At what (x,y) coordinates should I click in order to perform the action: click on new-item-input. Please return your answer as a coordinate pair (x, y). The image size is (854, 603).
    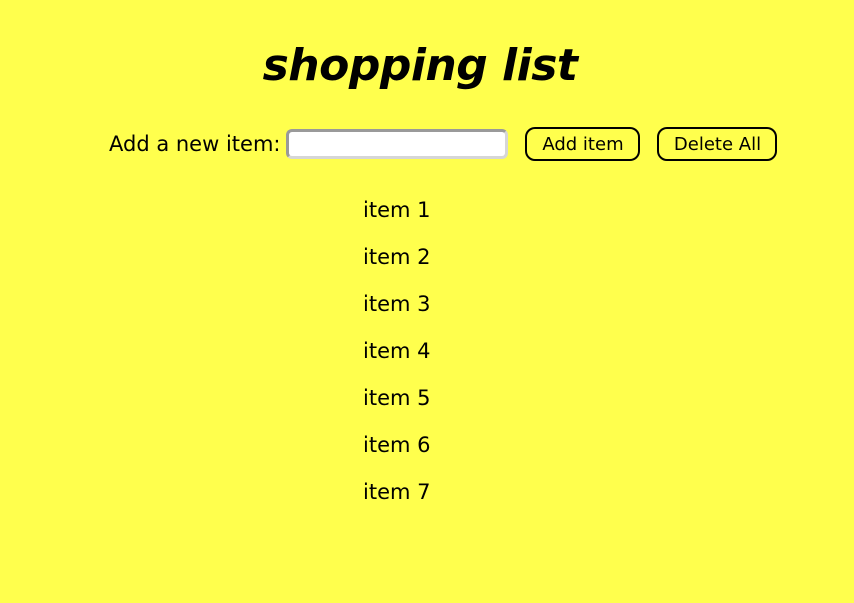
    Looking at the image, I should click on (397, 144).